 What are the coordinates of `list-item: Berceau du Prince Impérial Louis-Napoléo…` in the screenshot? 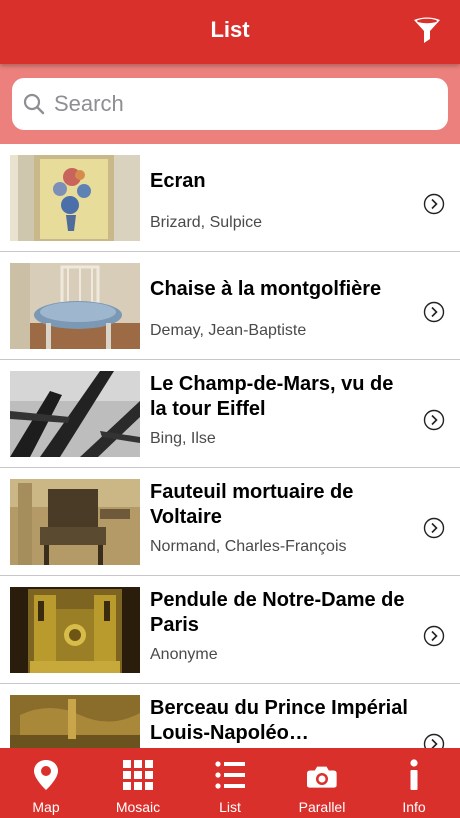 It's located at (230, 716).